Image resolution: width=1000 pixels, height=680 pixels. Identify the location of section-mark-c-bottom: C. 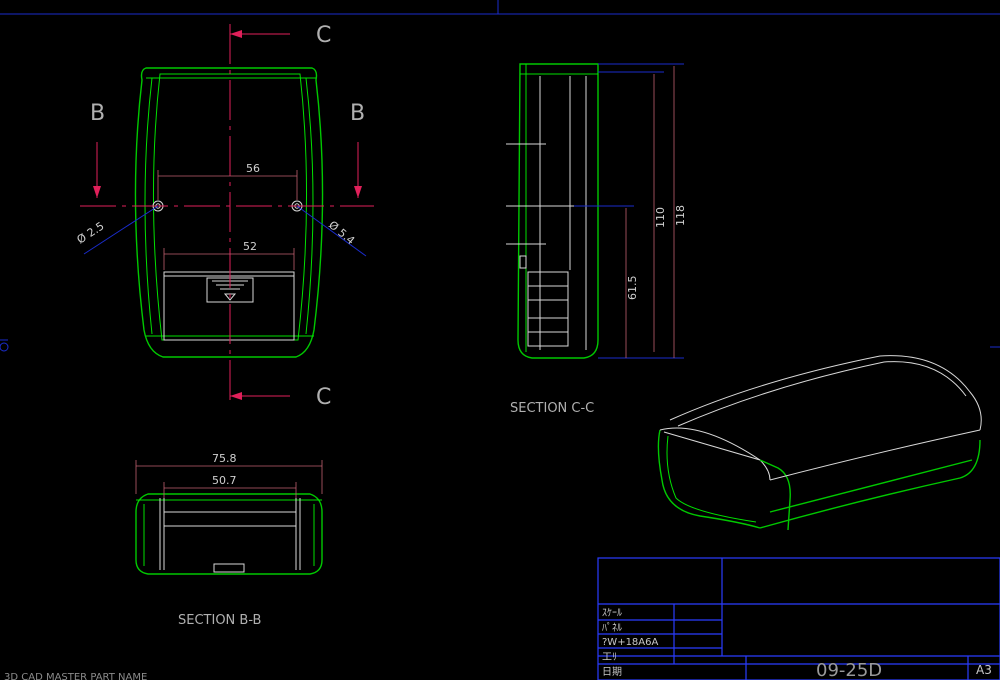
(323, 397).